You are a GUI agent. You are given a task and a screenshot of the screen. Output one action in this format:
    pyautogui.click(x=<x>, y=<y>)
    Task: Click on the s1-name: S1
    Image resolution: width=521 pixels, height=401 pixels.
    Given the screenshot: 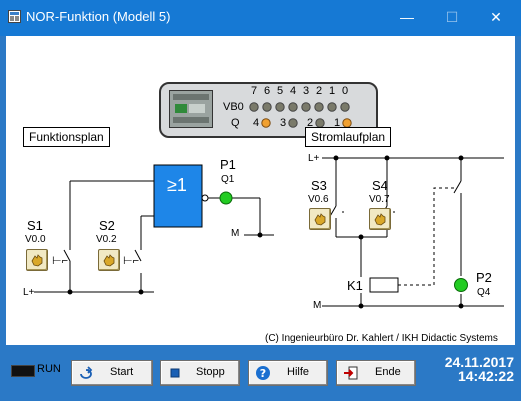 What is the action you would take?
    pyautogui.click(x=35, y=225)
    